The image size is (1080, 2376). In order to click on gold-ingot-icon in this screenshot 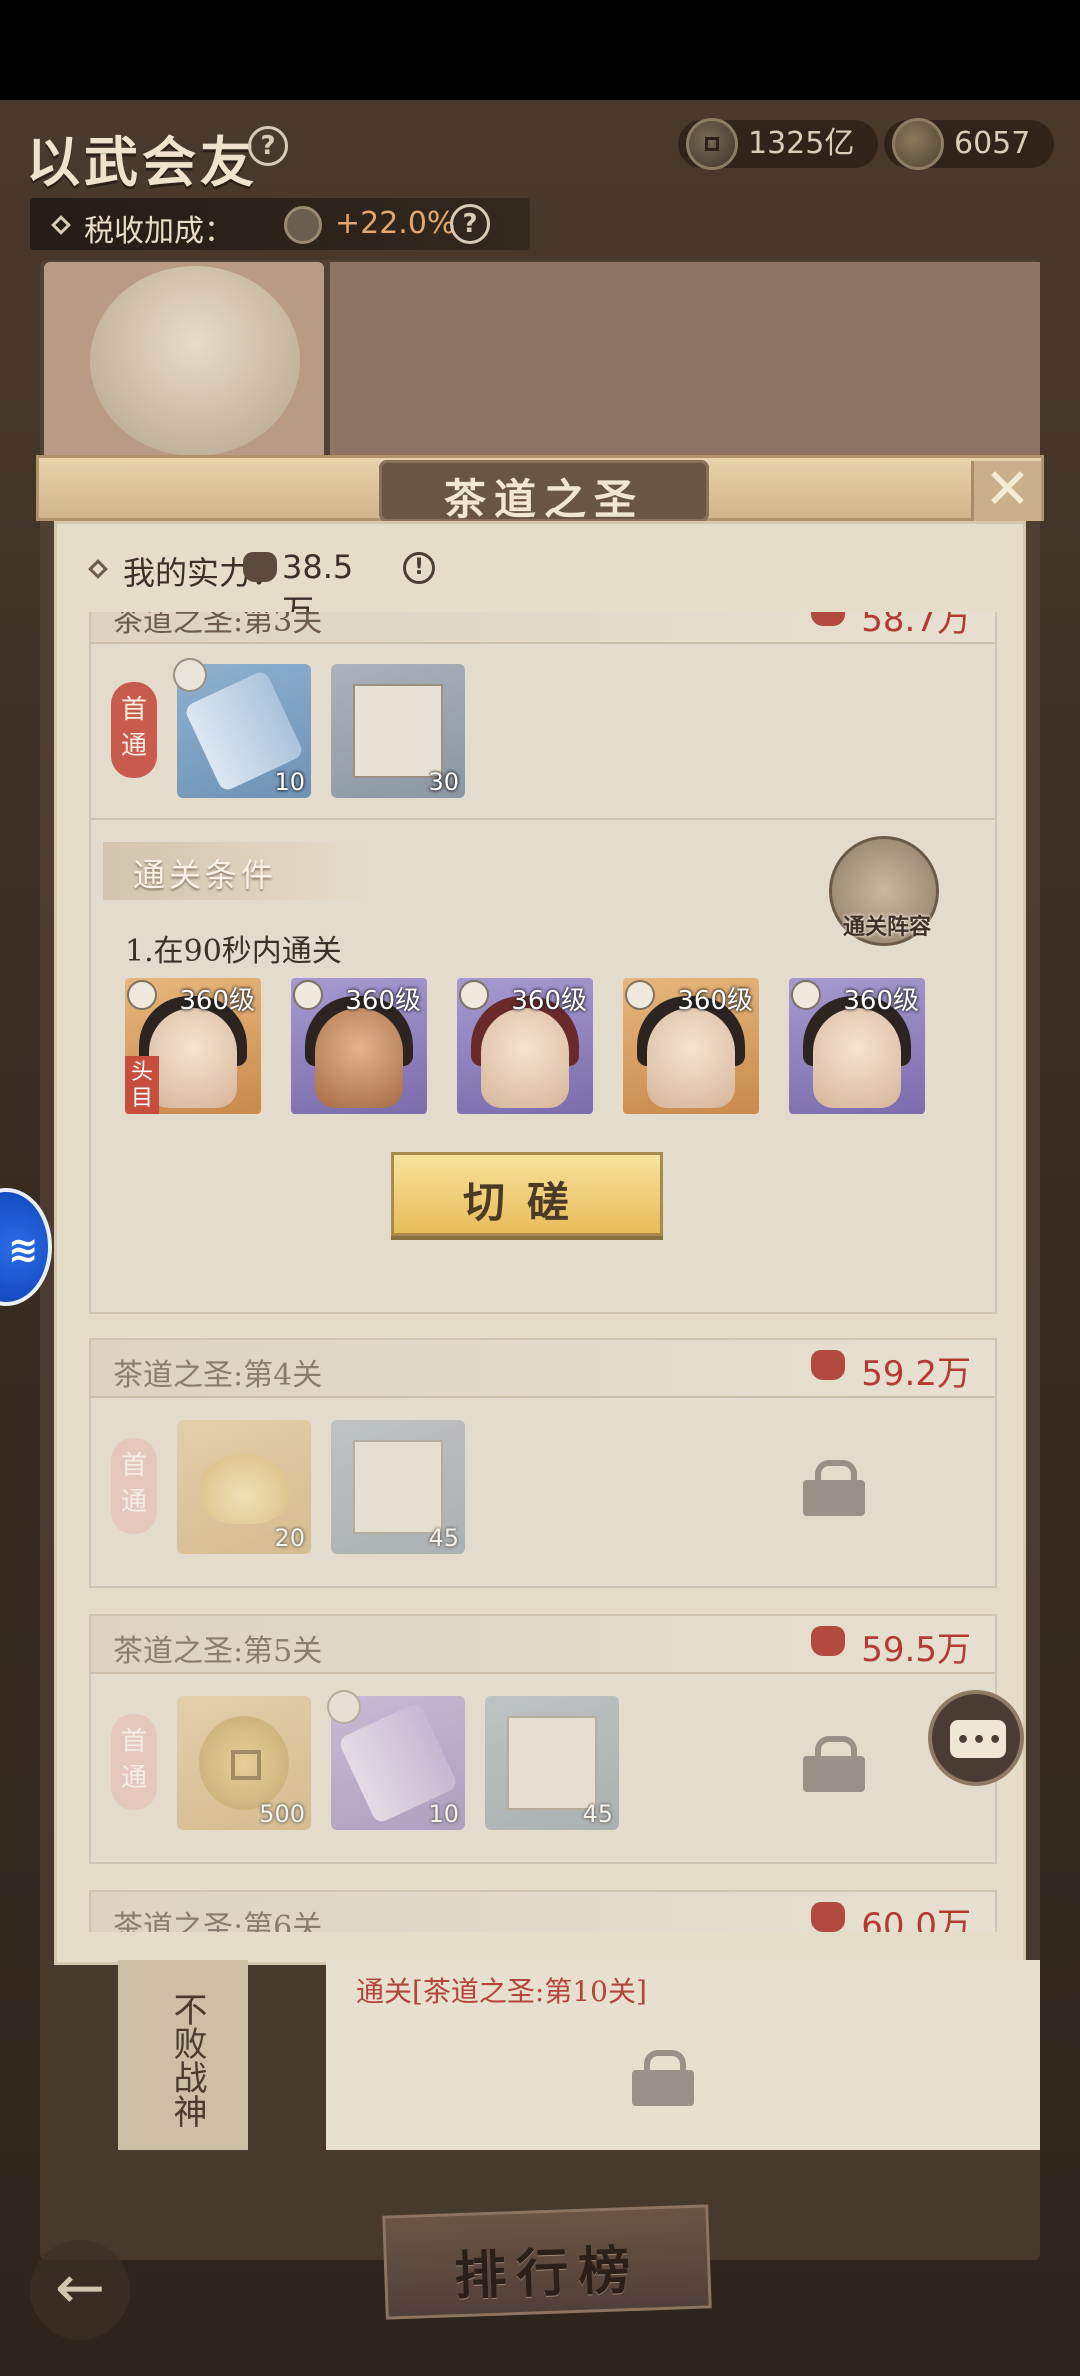, I will do `click(244, 1489)`.